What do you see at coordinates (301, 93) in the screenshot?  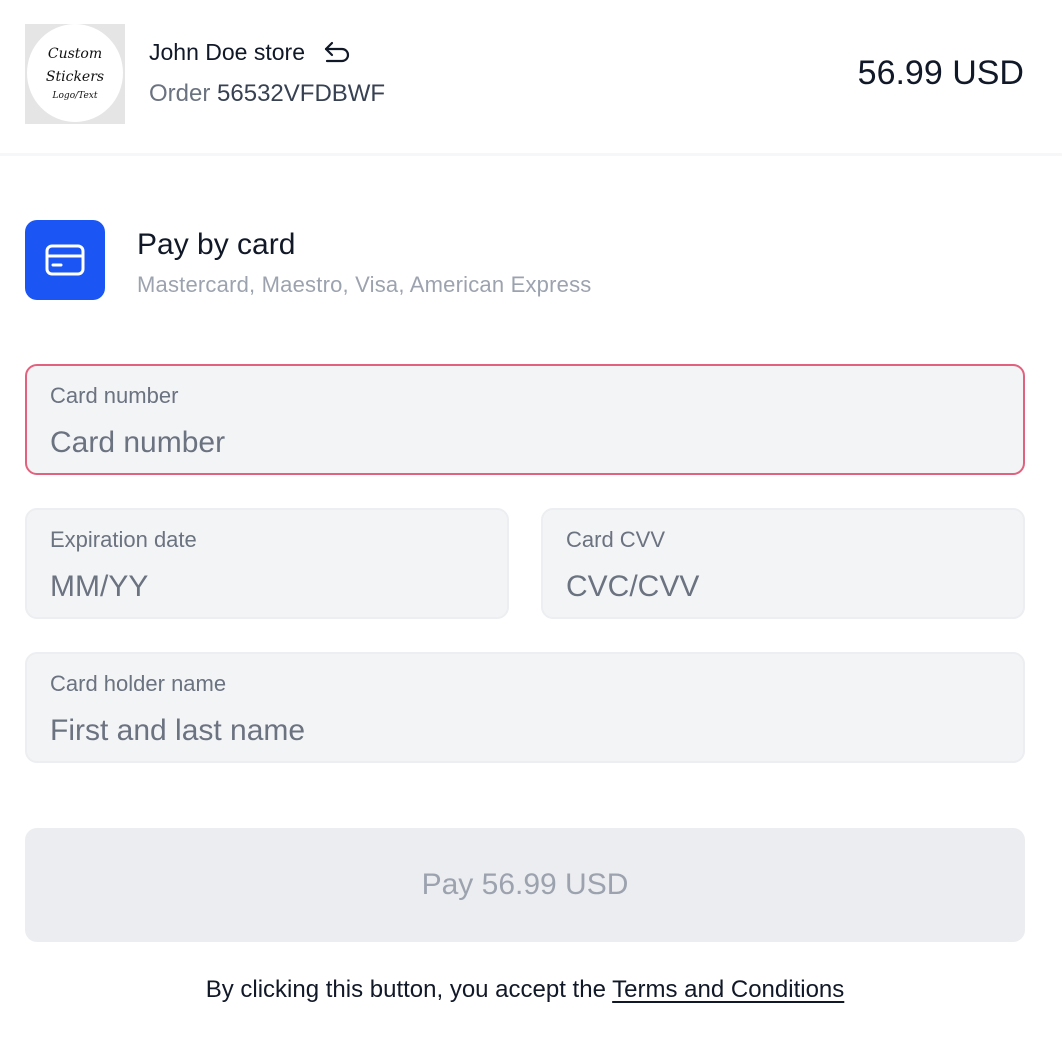 I see `order-id: 56532VFDBWF` at bounding box center [301, 93].